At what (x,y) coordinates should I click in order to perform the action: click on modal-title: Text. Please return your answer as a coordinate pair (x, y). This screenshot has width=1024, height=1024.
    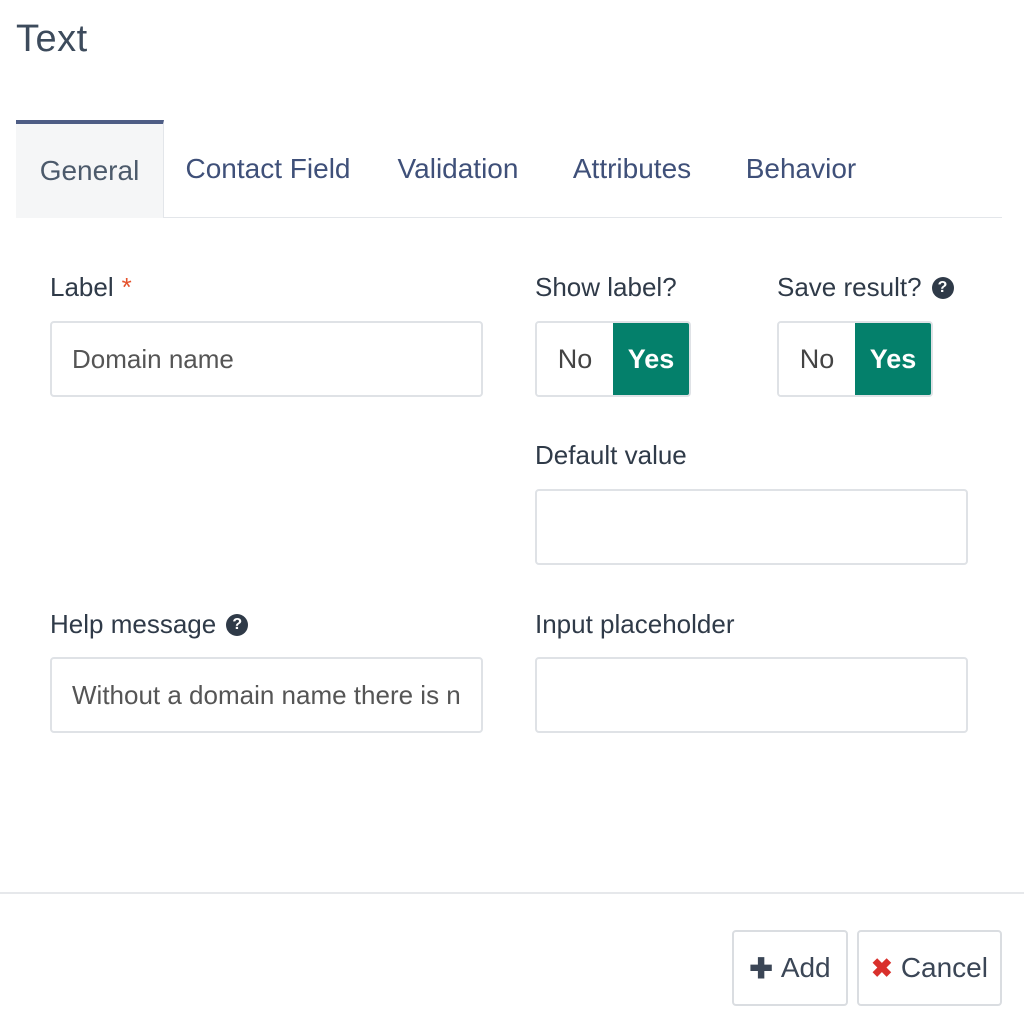
    Looking at the image, I should click on (52, 39).